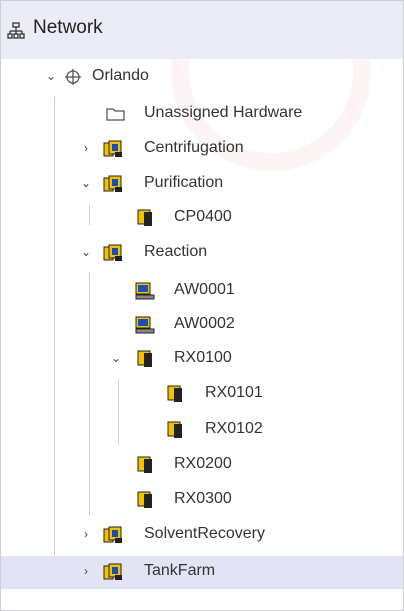  What do you see at coordinates (202, 430) in the screenshot?
I see `tree-node-rx0102: RX0102` at bounding box center [202, 430].